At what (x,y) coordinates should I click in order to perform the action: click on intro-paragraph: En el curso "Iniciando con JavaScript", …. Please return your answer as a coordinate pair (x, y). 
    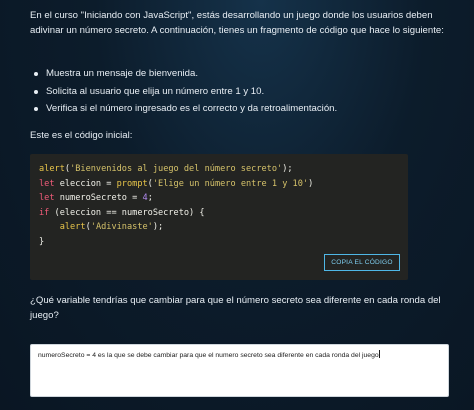
    Looking at the image, I should click on (237, 23).